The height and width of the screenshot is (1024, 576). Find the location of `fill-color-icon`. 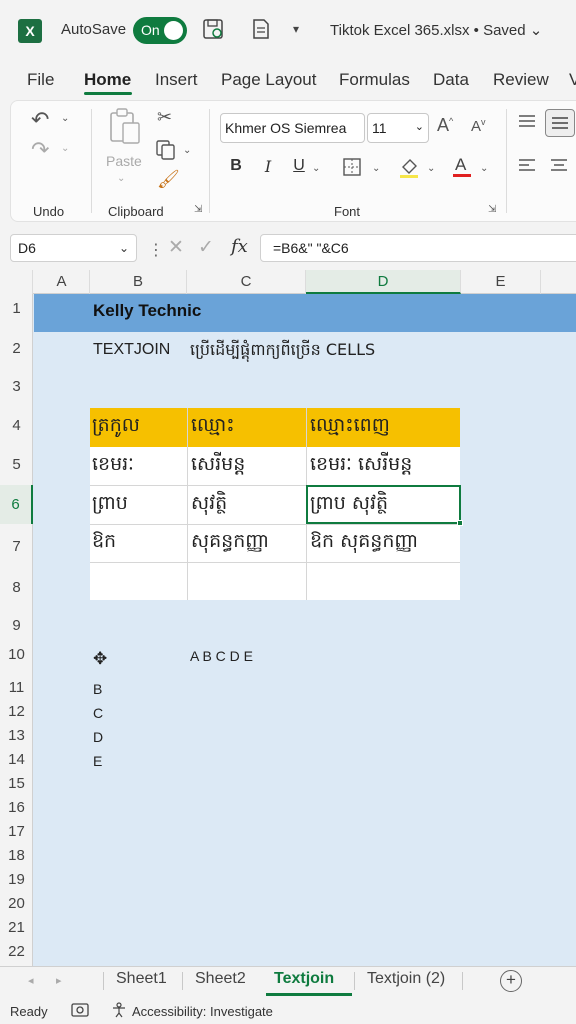

fill-color-icon is located at coordinates (409, 169).